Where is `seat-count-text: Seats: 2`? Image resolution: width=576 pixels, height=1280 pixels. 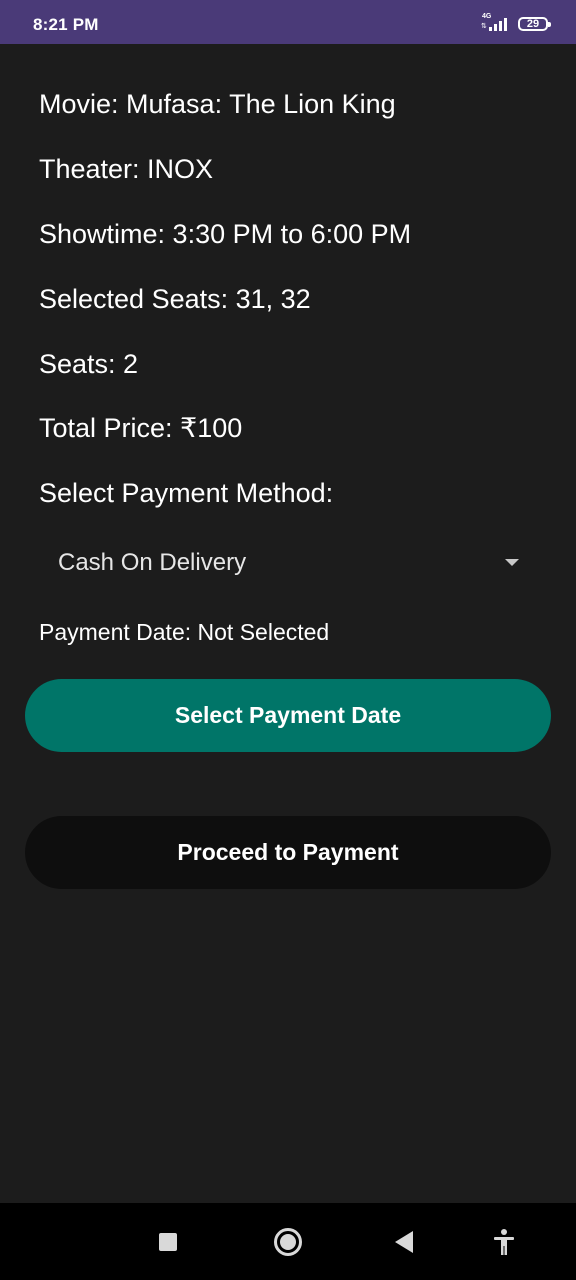
seat-count-text: Seats: 2 is located at coordinates (89, 364).